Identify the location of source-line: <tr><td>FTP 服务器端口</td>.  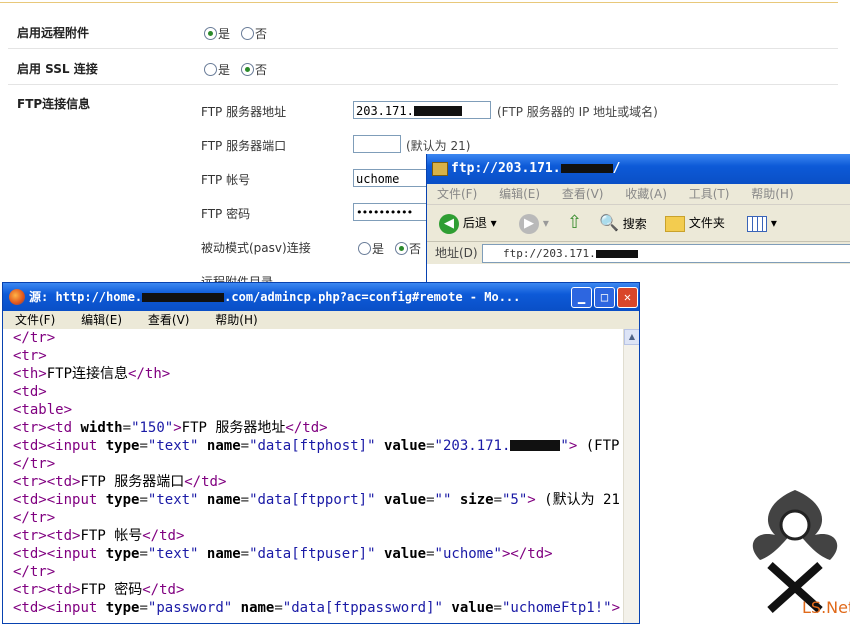
(120, 482).